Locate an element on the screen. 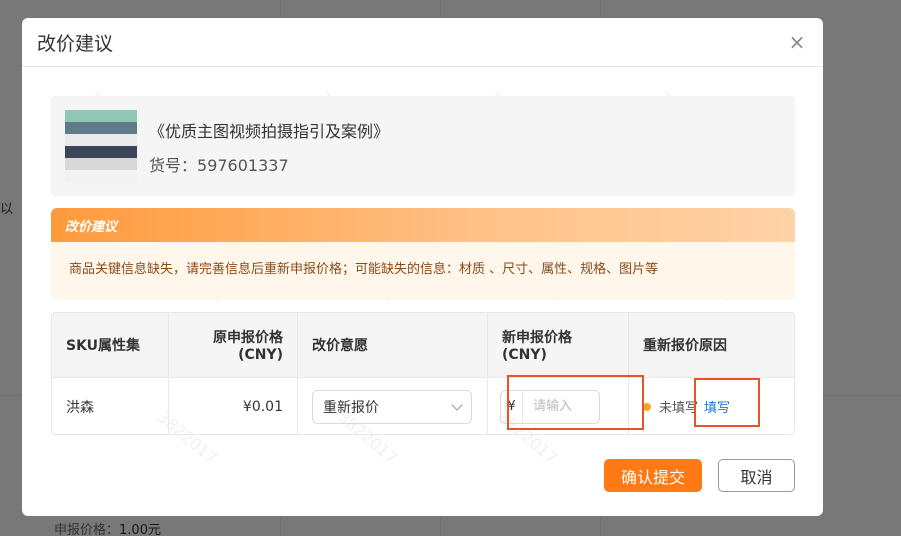 The width and height of the screenshot is (901, 536). header-sku-attr: SKU属性集 is located at coordinates (110, 345).